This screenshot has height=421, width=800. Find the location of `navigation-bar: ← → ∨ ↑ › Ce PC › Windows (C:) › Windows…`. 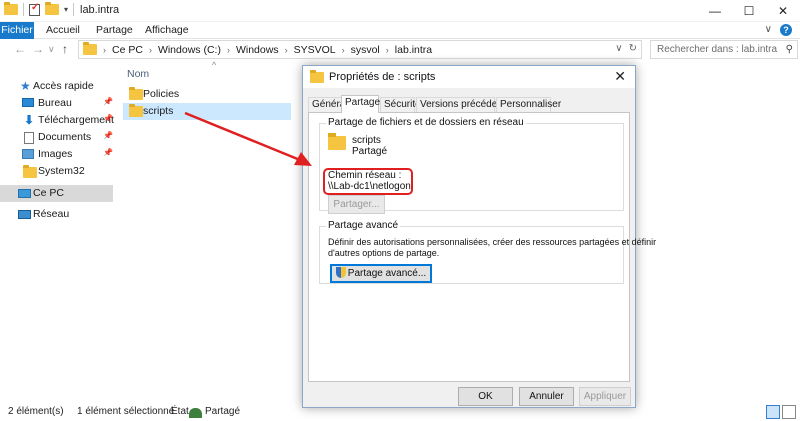

navigation-bar: ← → ∨ ↑ › Ce PC › Windows (C:) › Windows… is located at coordinates (400, 50).